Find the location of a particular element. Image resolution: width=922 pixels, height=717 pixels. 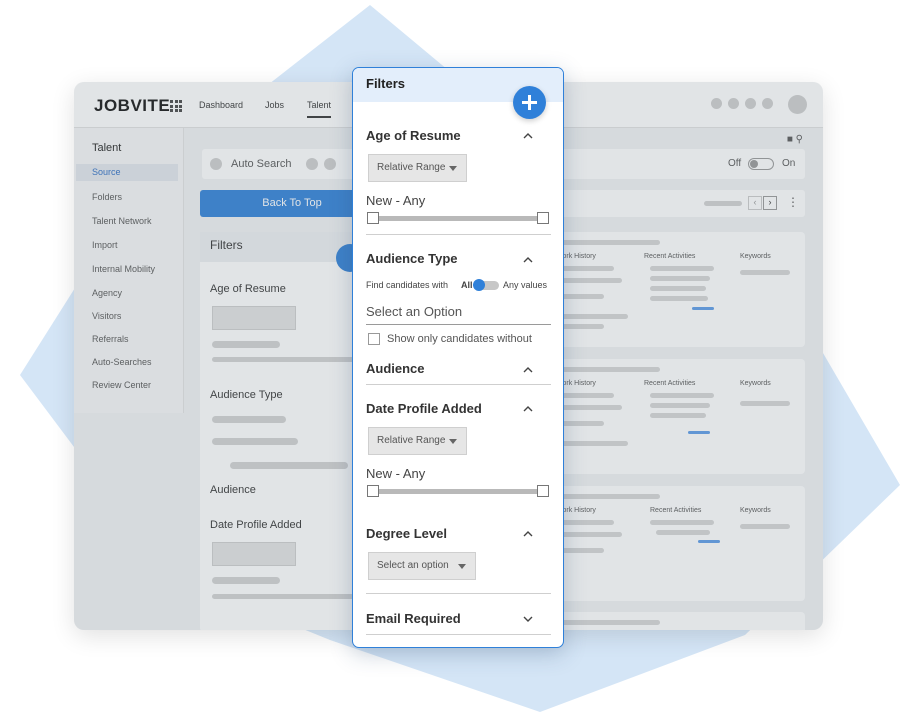

nav-dashboard: Dashboard is located at coordinates (221, 105).